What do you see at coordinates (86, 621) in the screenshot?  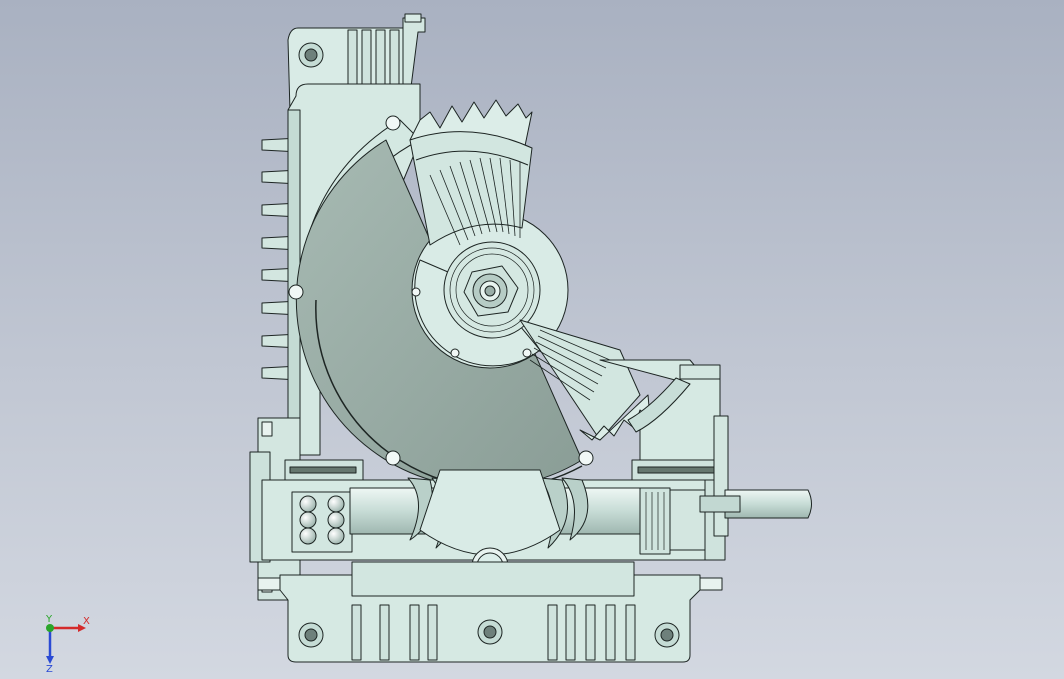 I see `triad-label-x: X` at bounding box center [86, 621].